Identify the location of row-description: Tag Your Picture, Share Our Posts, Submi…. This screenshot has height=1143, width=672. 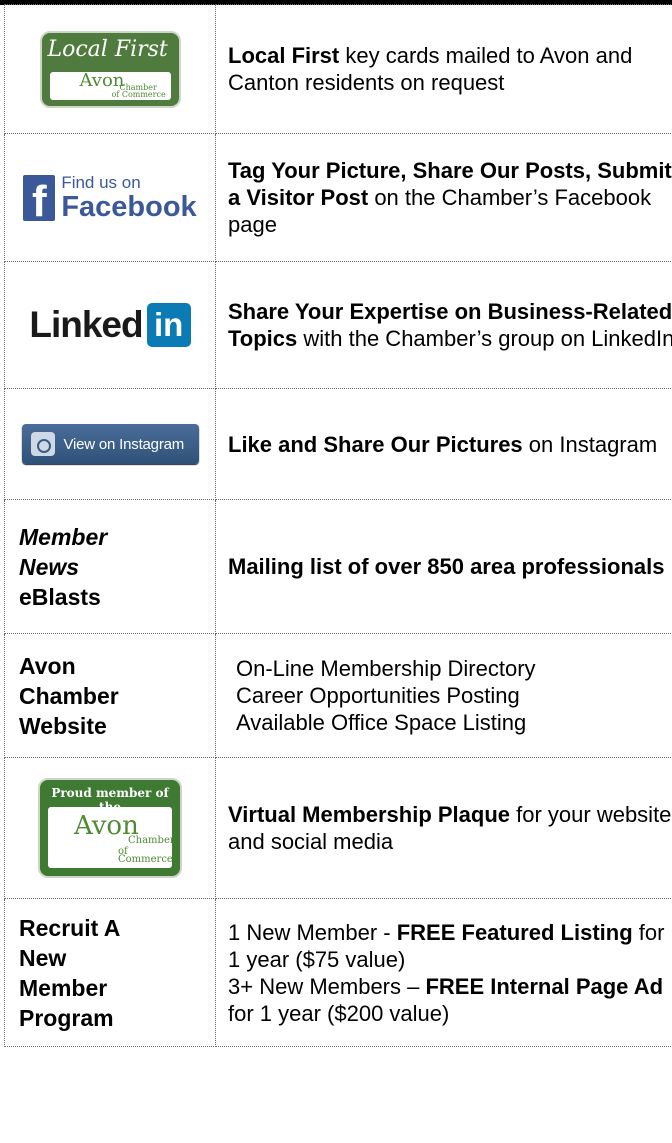
(443, 197).